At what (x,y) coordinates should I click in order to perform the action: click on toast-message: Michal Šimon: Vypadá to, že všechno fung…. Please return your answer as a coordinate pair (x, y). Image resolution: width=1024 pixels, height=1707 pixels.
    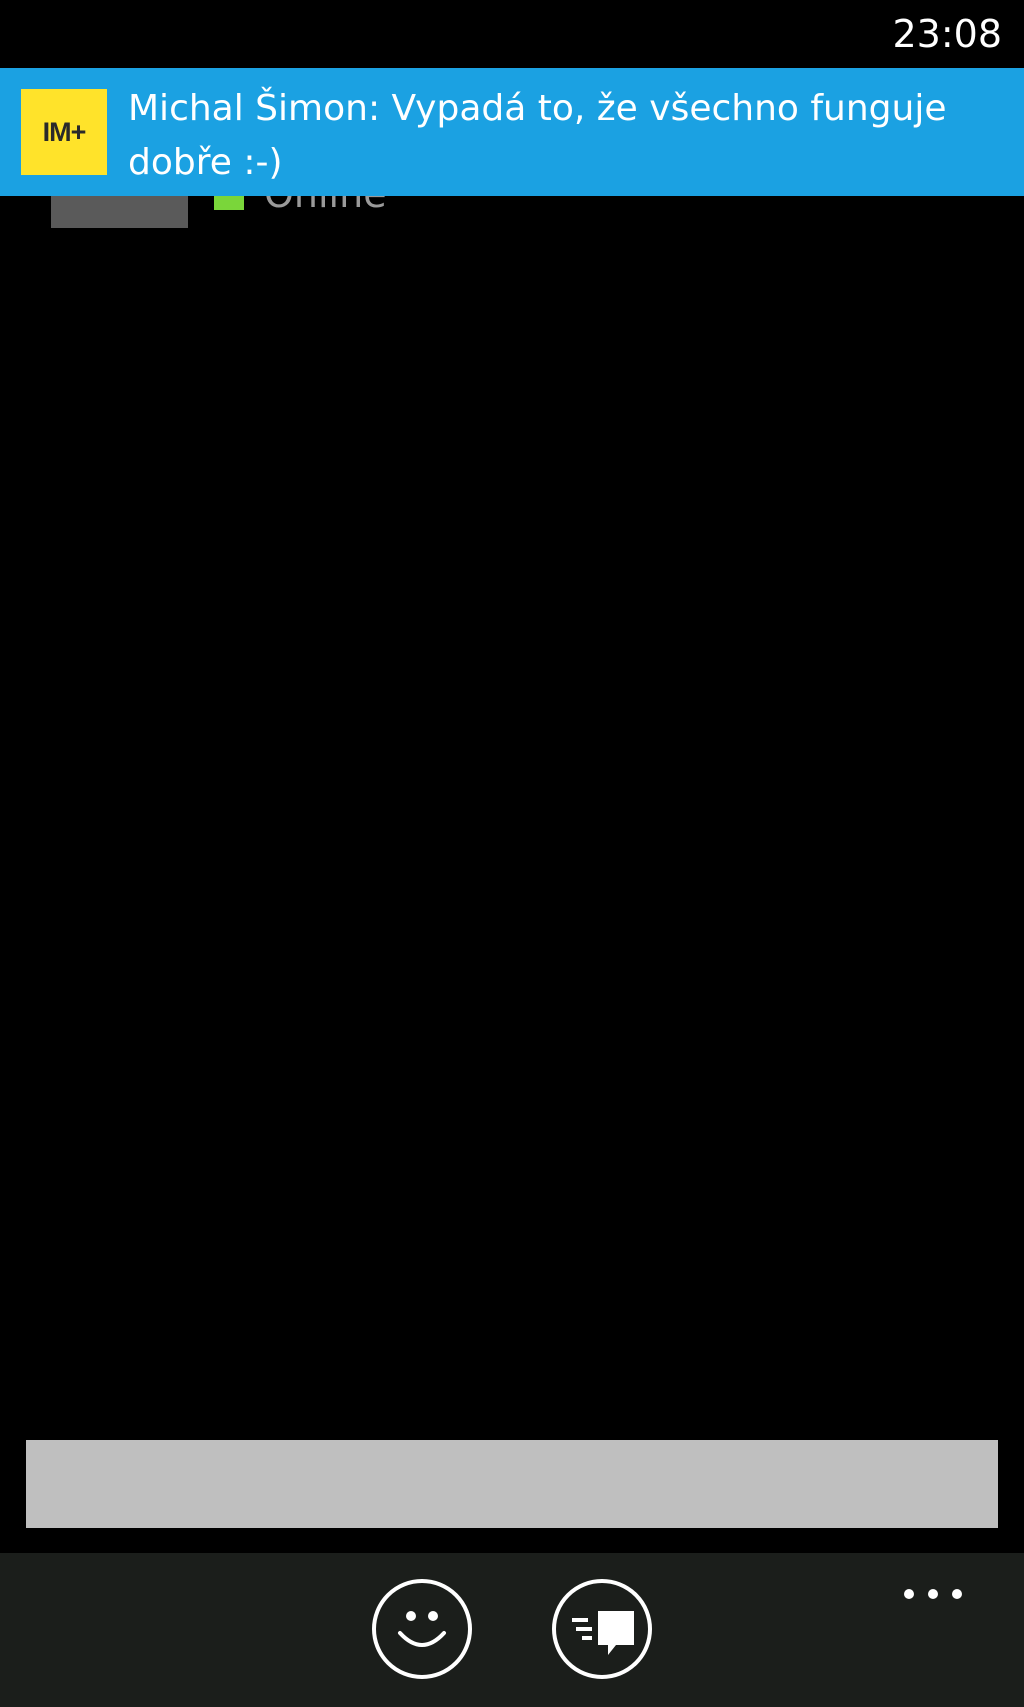
    Looking at the image, I should click on (537, 135).